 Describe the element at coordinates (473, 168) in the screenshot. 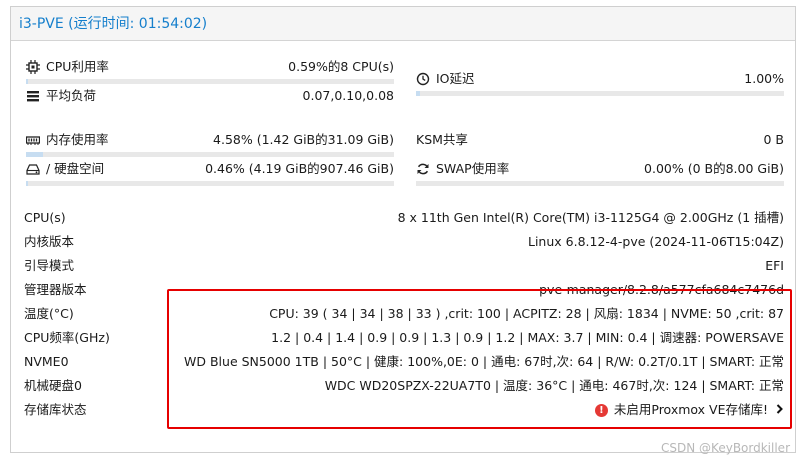

I see `swap-label: SWAP使用率` at that location.